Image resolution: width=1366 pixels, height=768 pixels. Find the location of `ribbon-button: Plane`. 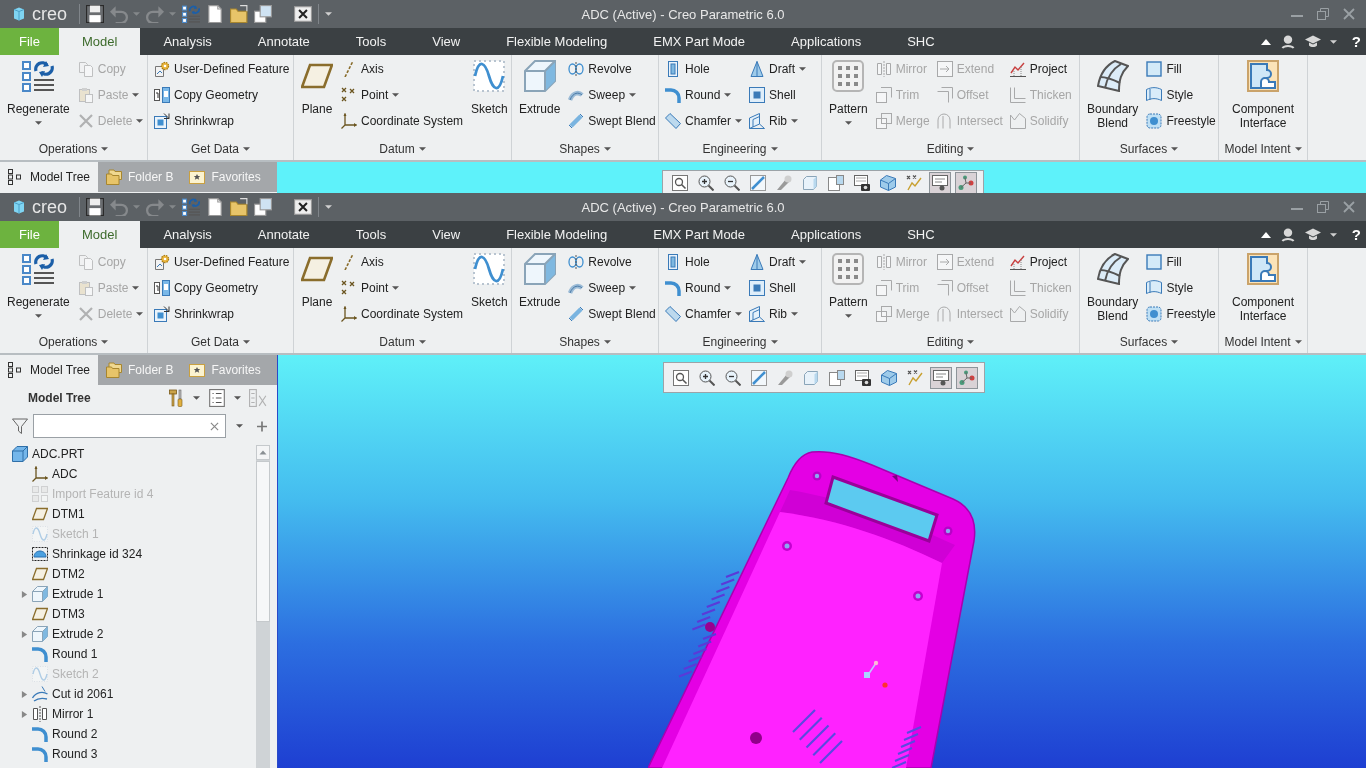

ribbon-button: Plane is located at coordinates (317, 85).